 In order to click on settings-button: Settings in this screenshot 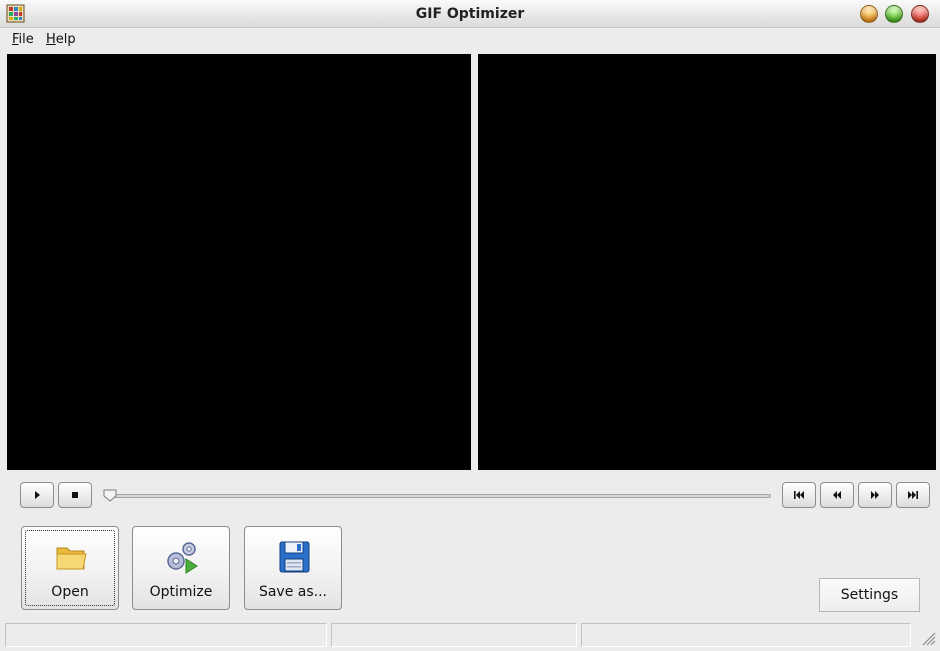, I will do `click(869, 595)`.